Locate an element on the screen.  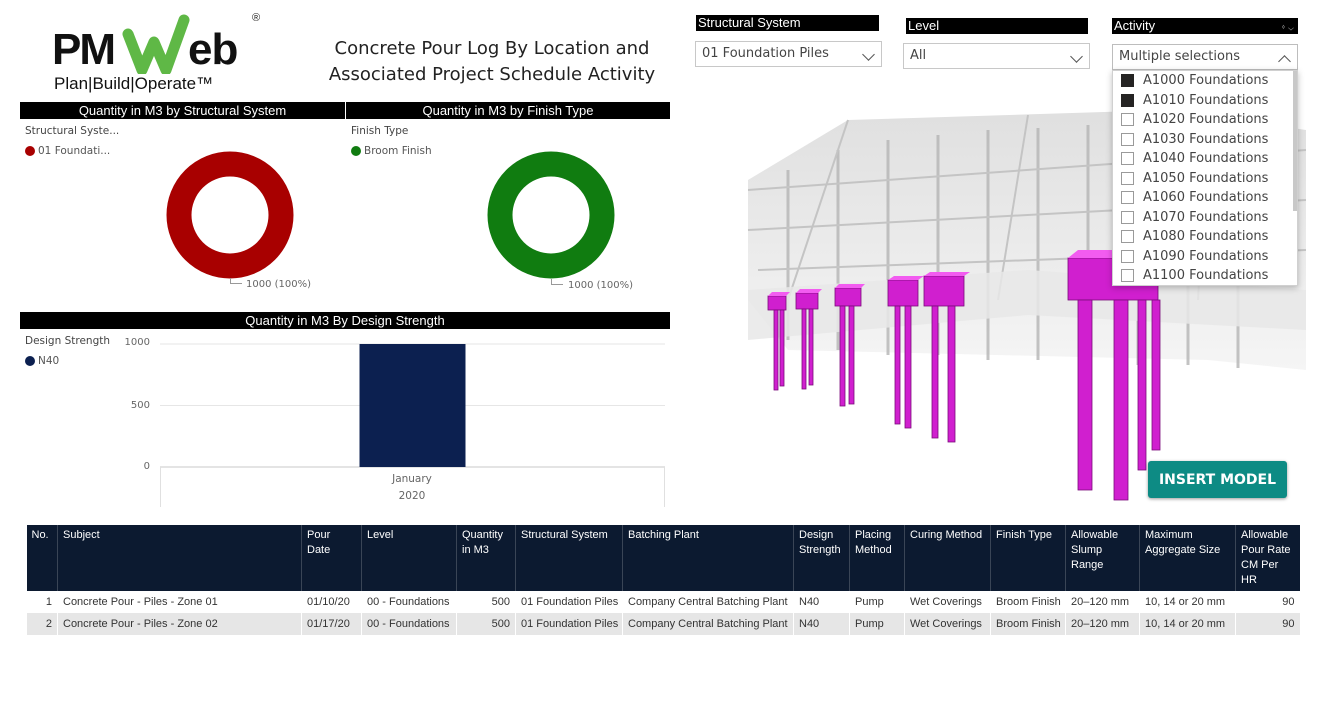
activity-option-label: A1030 Foundations is located at coordinates (1205, 139).